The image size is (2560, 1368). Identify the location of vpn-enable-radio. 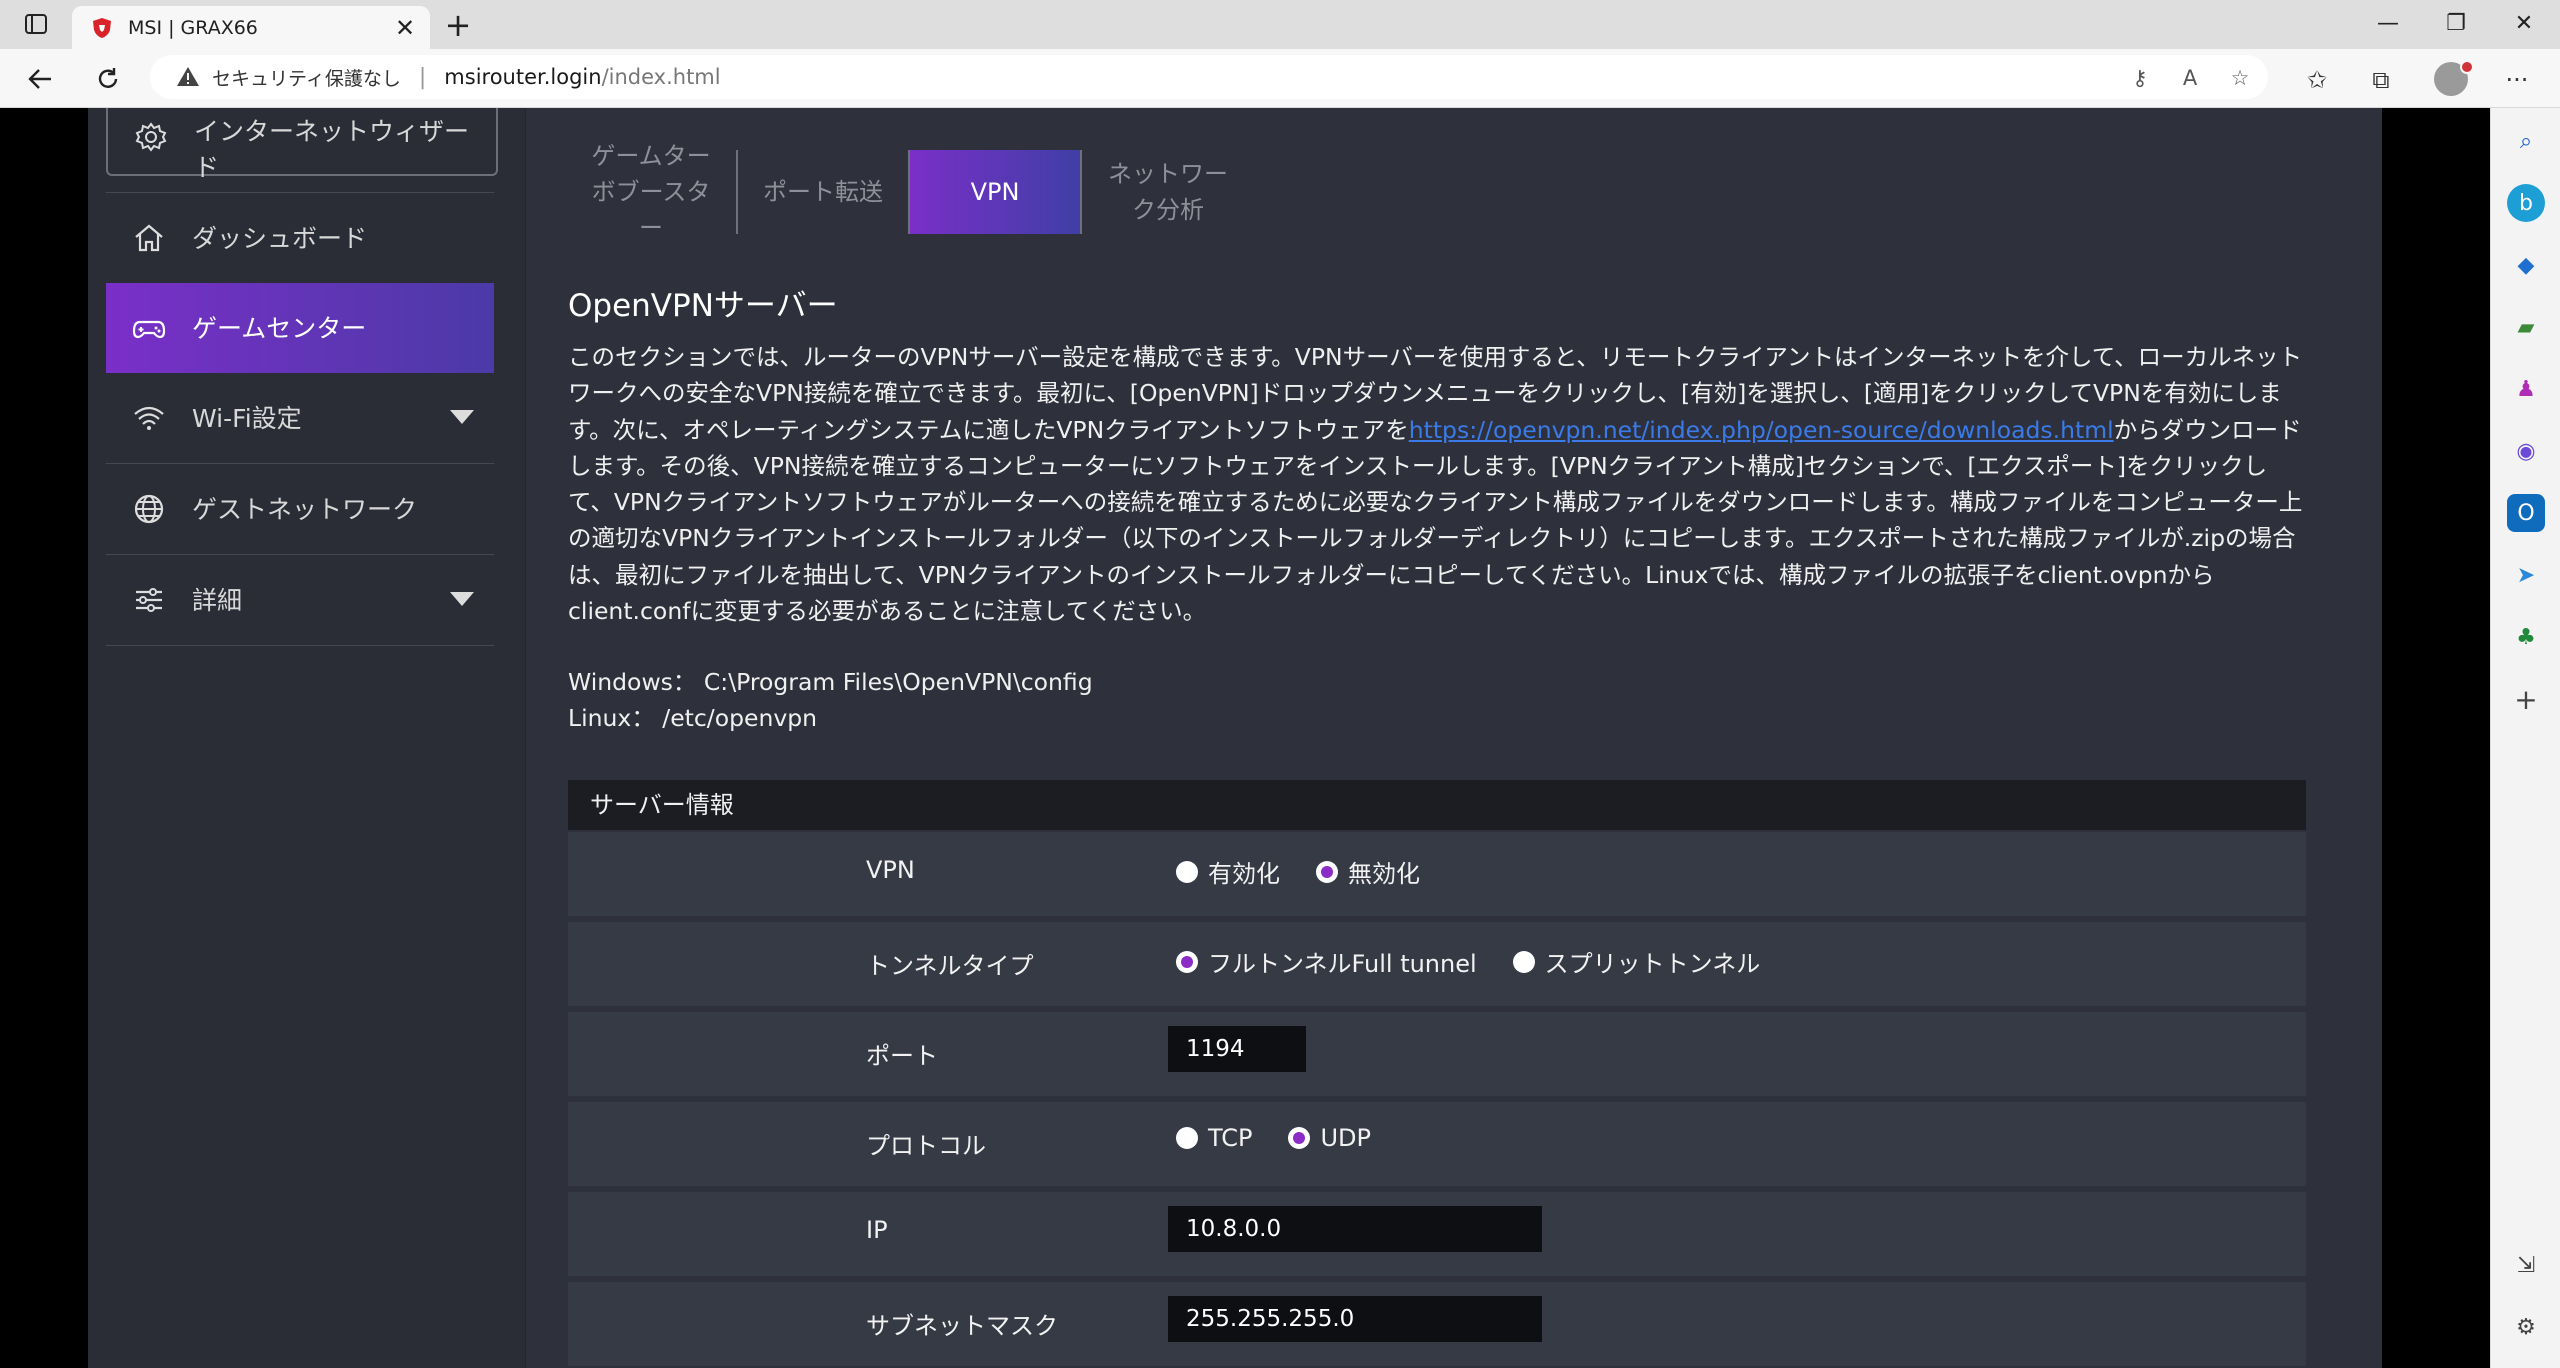
(1187, 871).